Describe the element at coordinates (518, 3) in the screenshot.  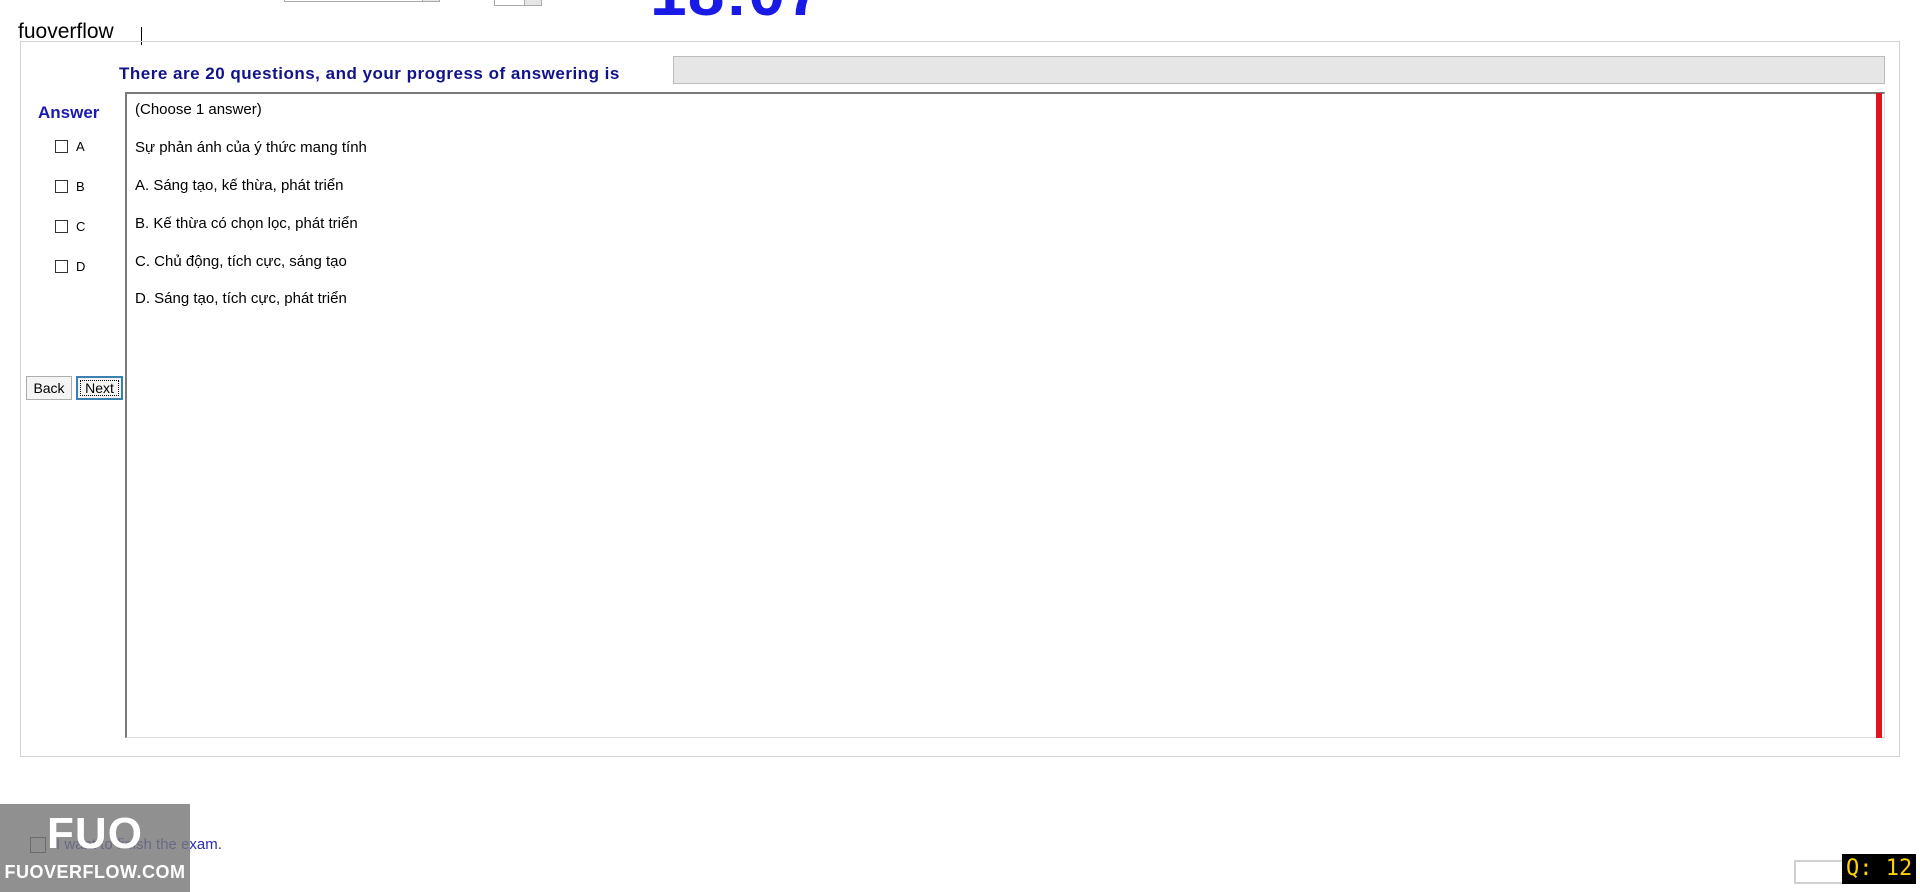
I see `font-size-spinner` at that location.